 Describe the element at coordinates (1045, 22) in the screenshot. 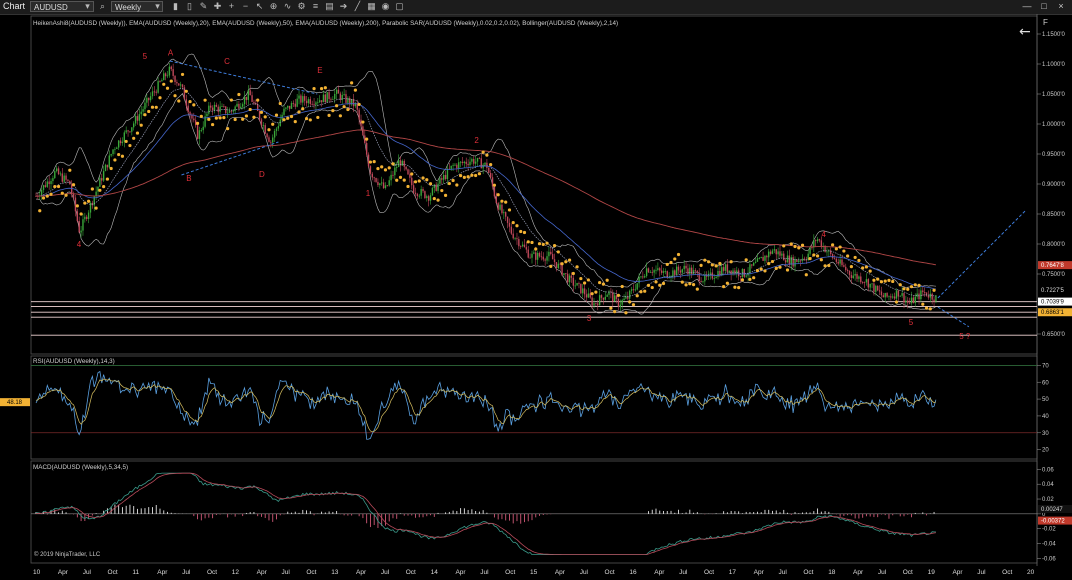

I see `f-button: F` at that location.